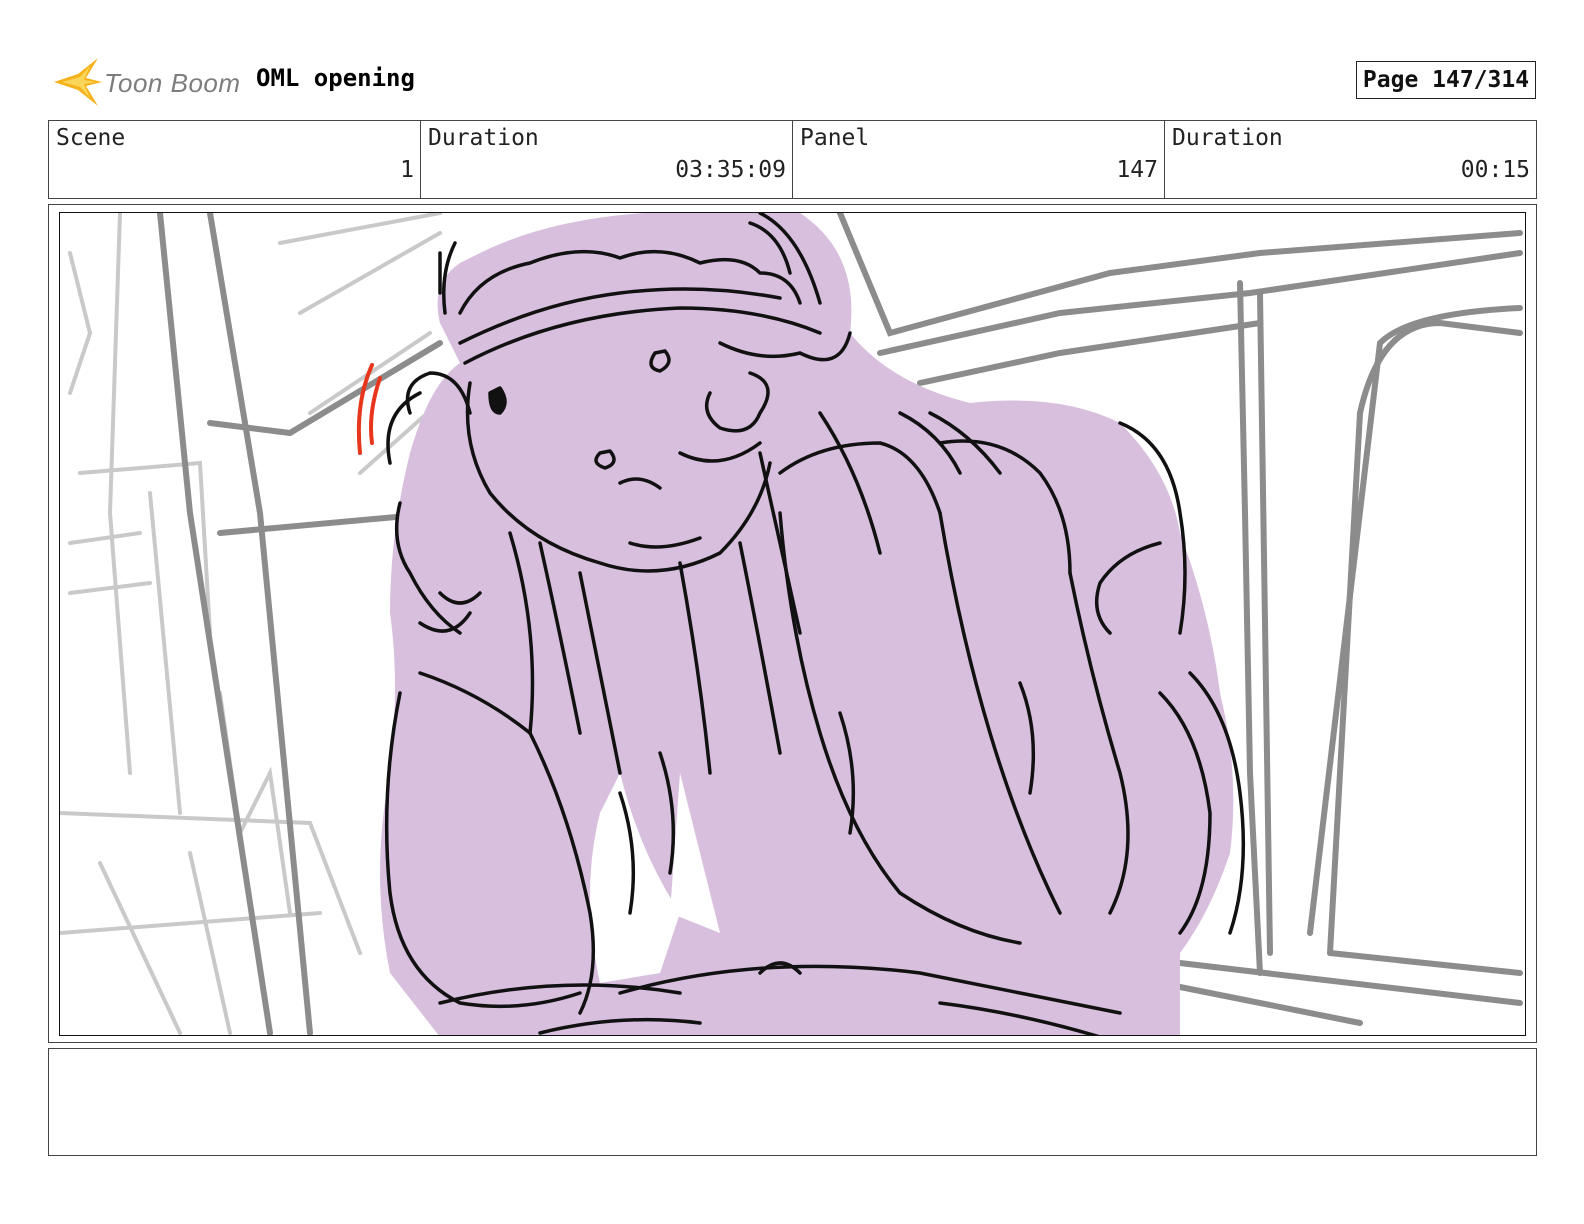 This screenshot has height=1224, width=1584. What do you see at coordinates (407, 170) in the screenshot?
I see `scene-value: 1` at bounding box center [407, 170].